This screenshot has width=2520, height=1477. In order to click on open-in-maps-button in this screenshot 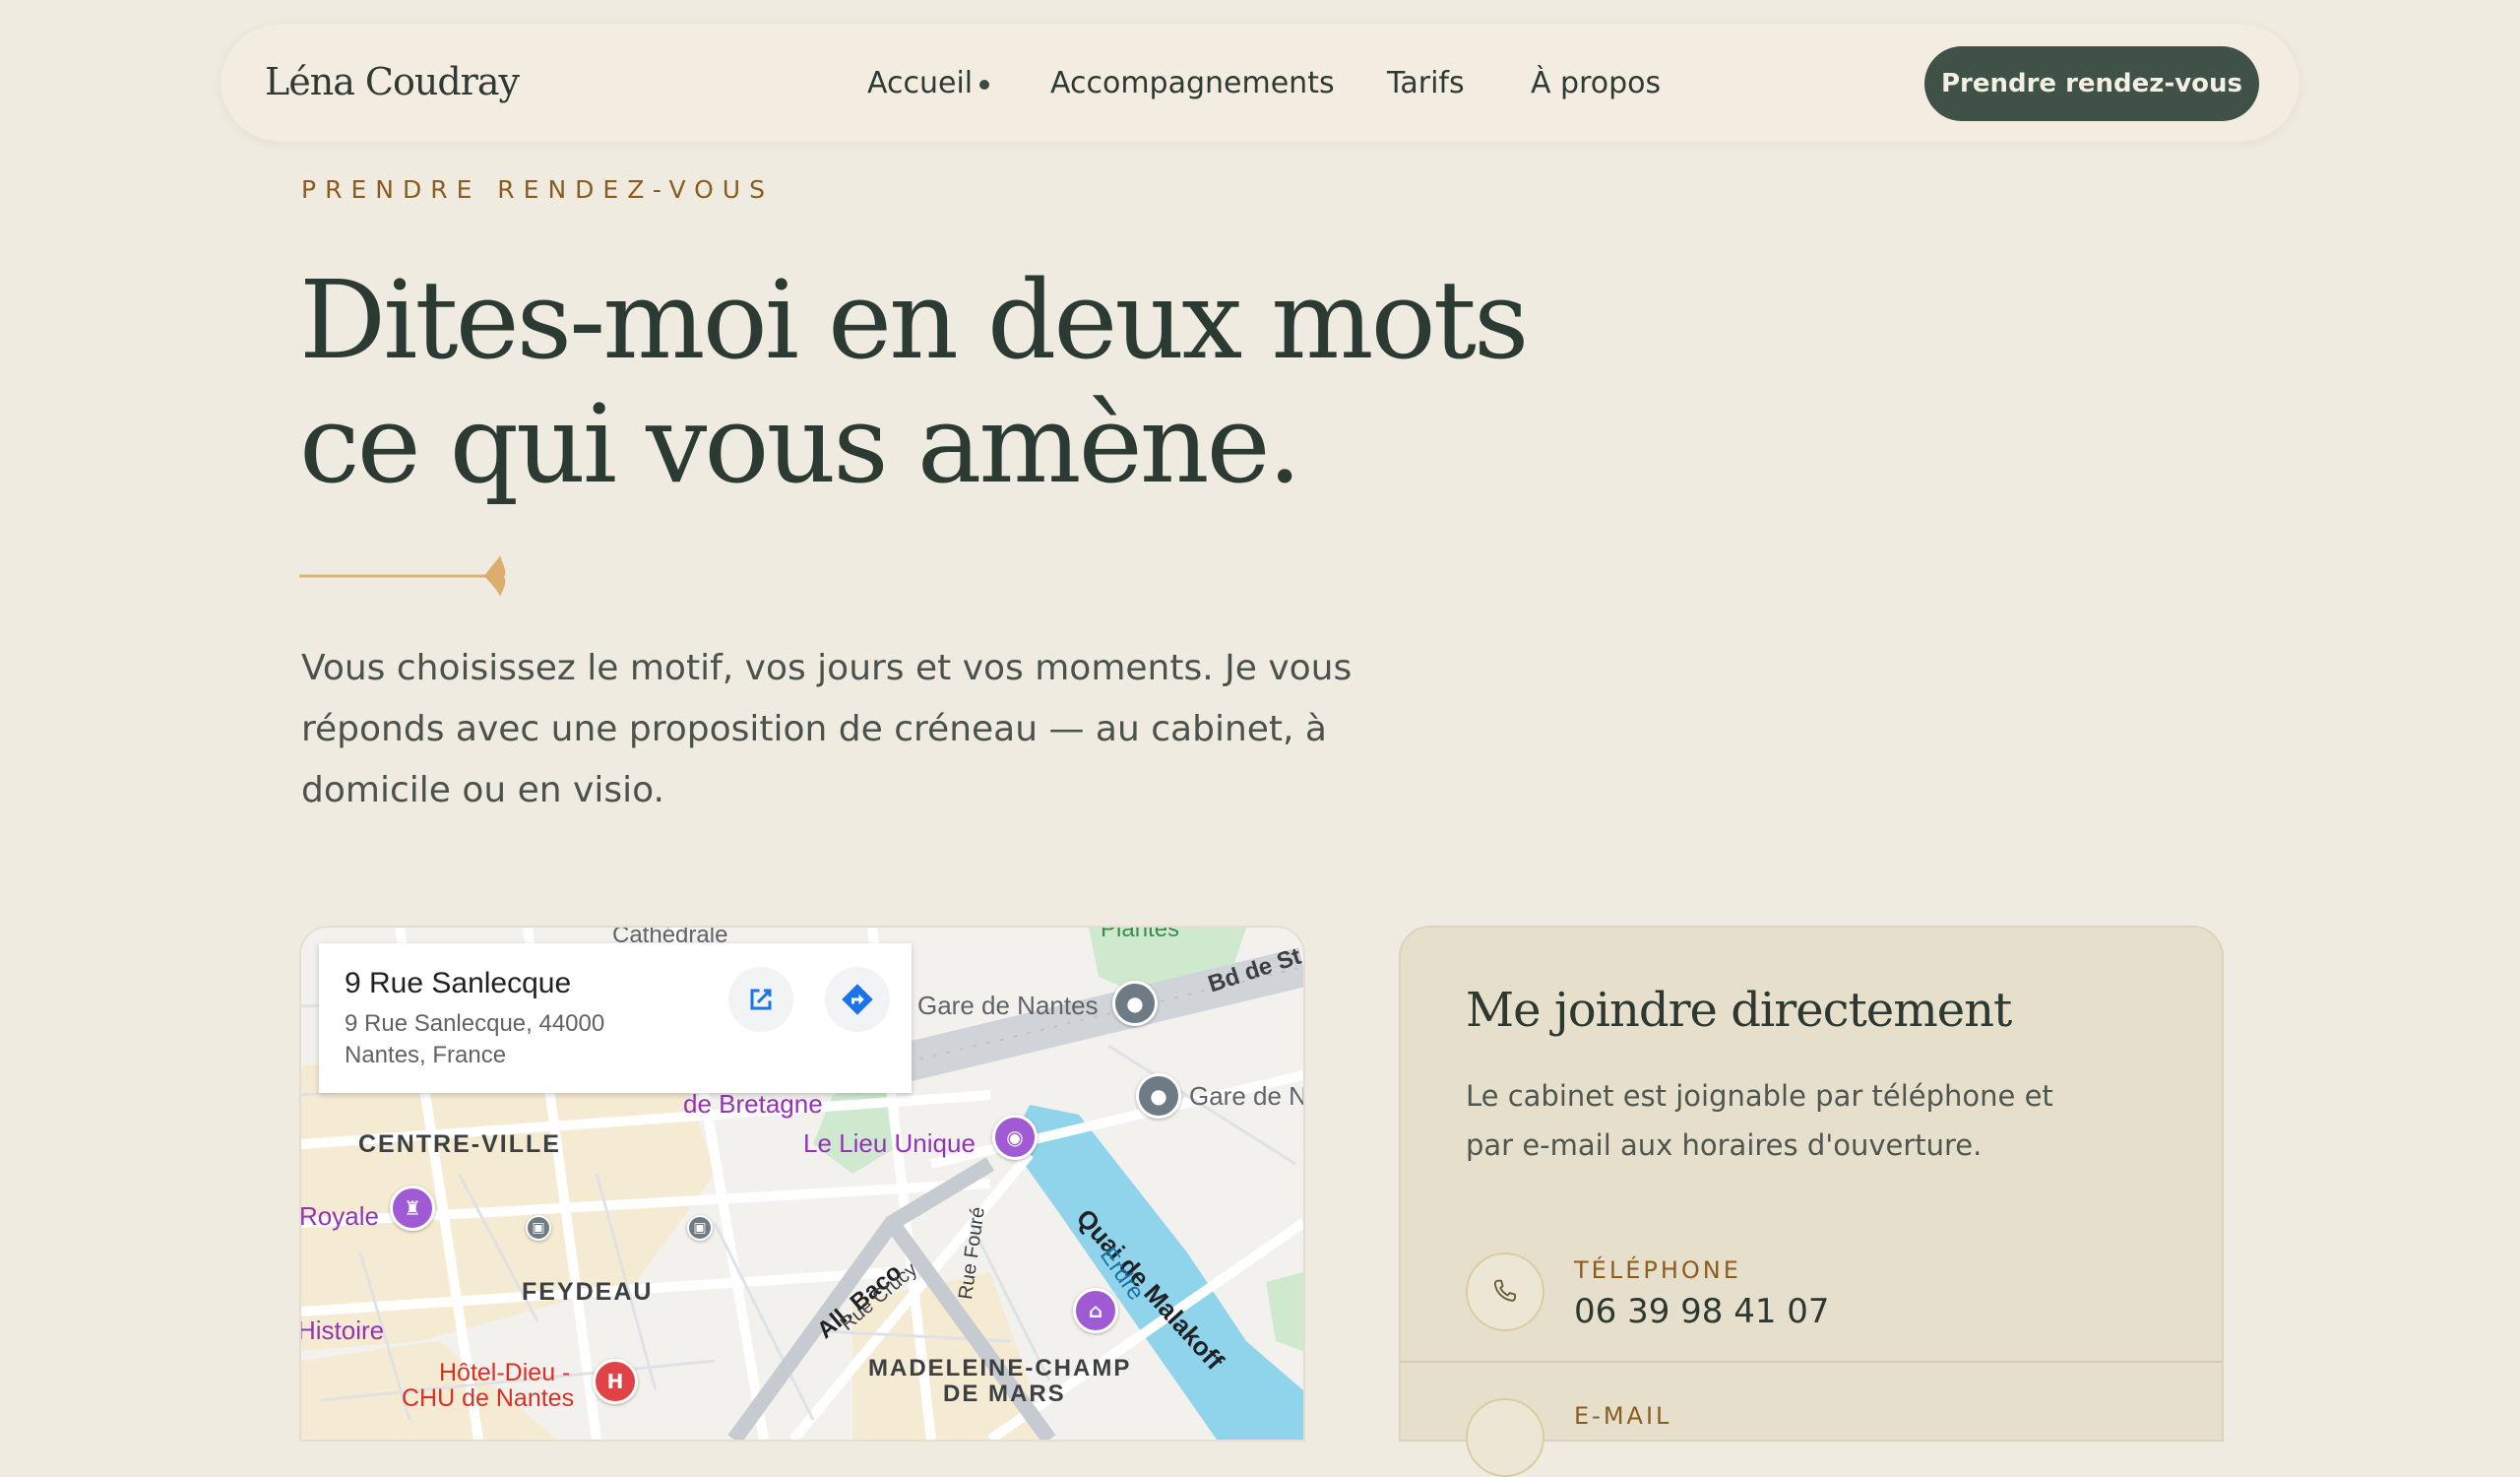, I will do `click(760, 1000)`.